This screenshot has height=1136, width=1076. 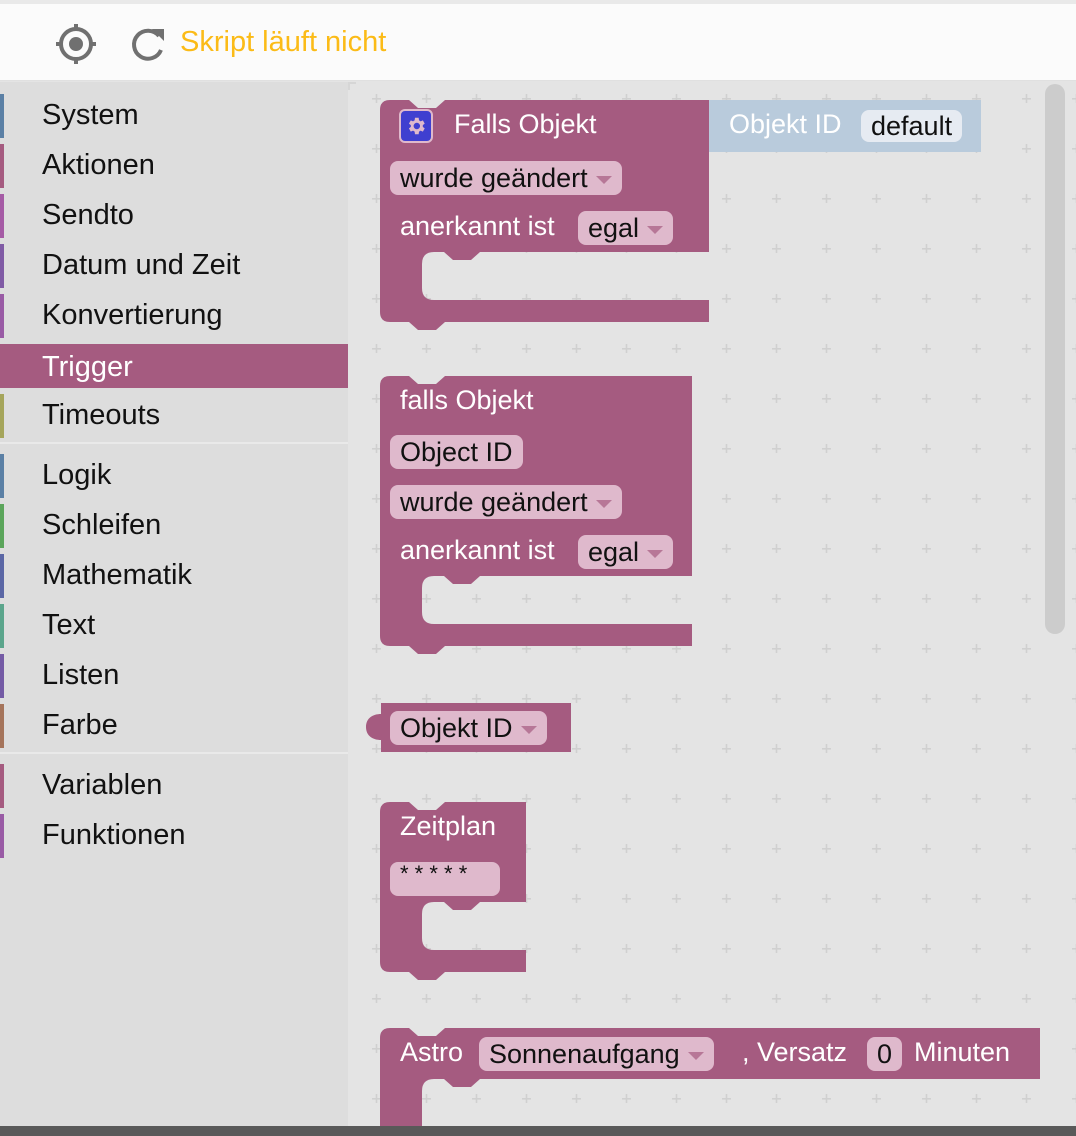 What do you see at coordinates (477, 226) in the screenshot?
I see `ack-label: anerkannt ist` at bounding box center [477, 226].